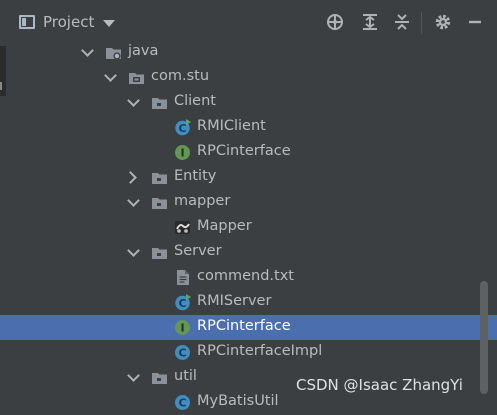  Describe the element at coordinates (202, 201) in the screenshot. I see `tree-item-label: mapper` at that location.